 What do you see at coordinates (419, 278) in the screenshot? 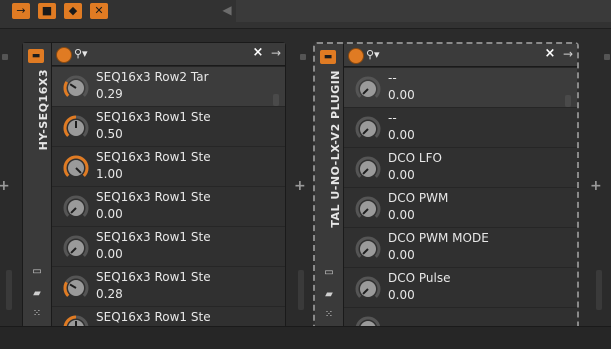
I see `param-name: DCO Pulse` at bounding box center [419, 278].